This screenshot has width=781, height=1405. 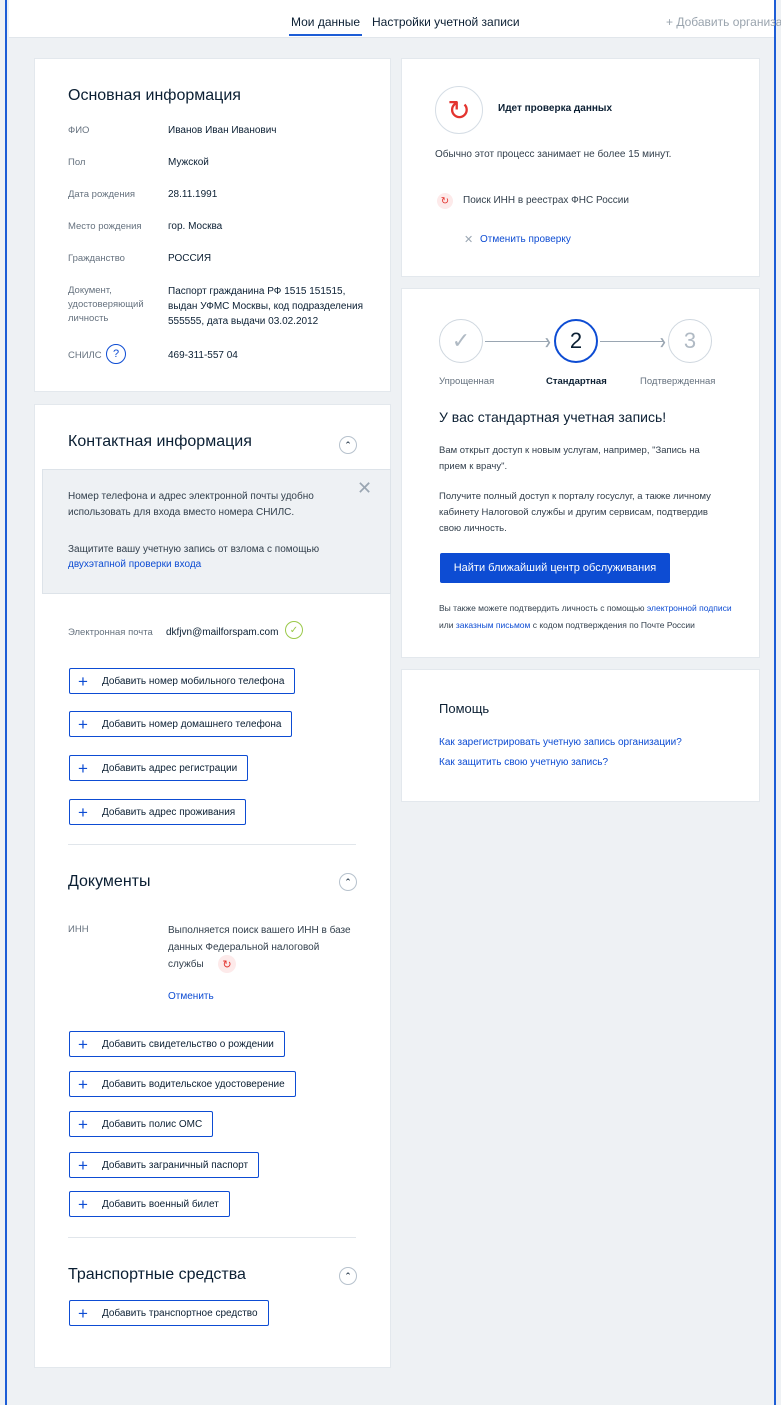 I want to click on account-status-title: У вас стандартная учетная запись!, so click(x=553, y=417).